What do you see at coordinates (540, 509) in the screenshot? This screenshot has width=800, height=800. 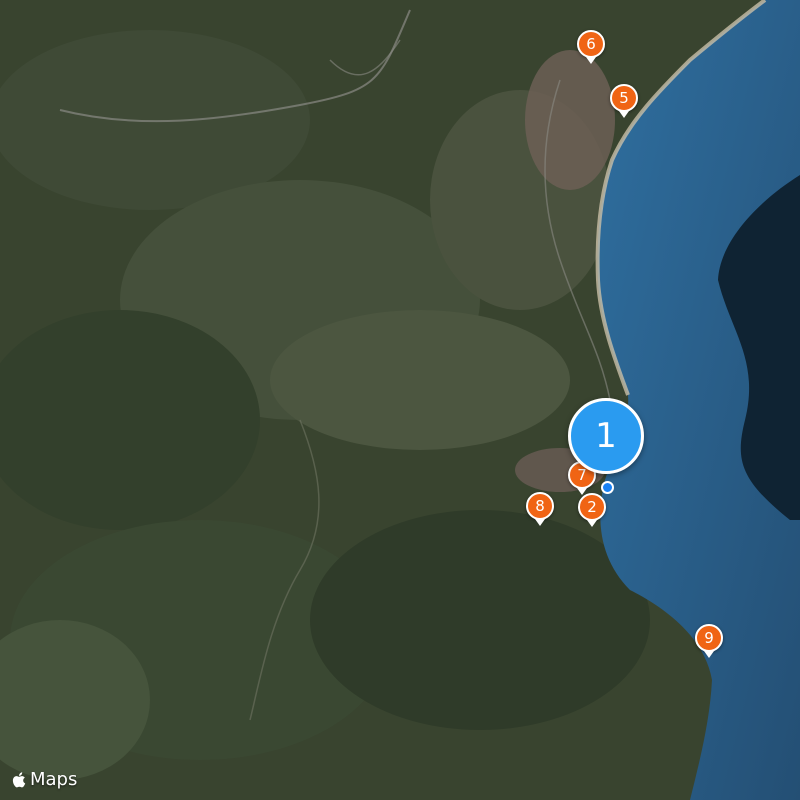 I see `map-marker-8: 8` at bounding box center [540, 509].